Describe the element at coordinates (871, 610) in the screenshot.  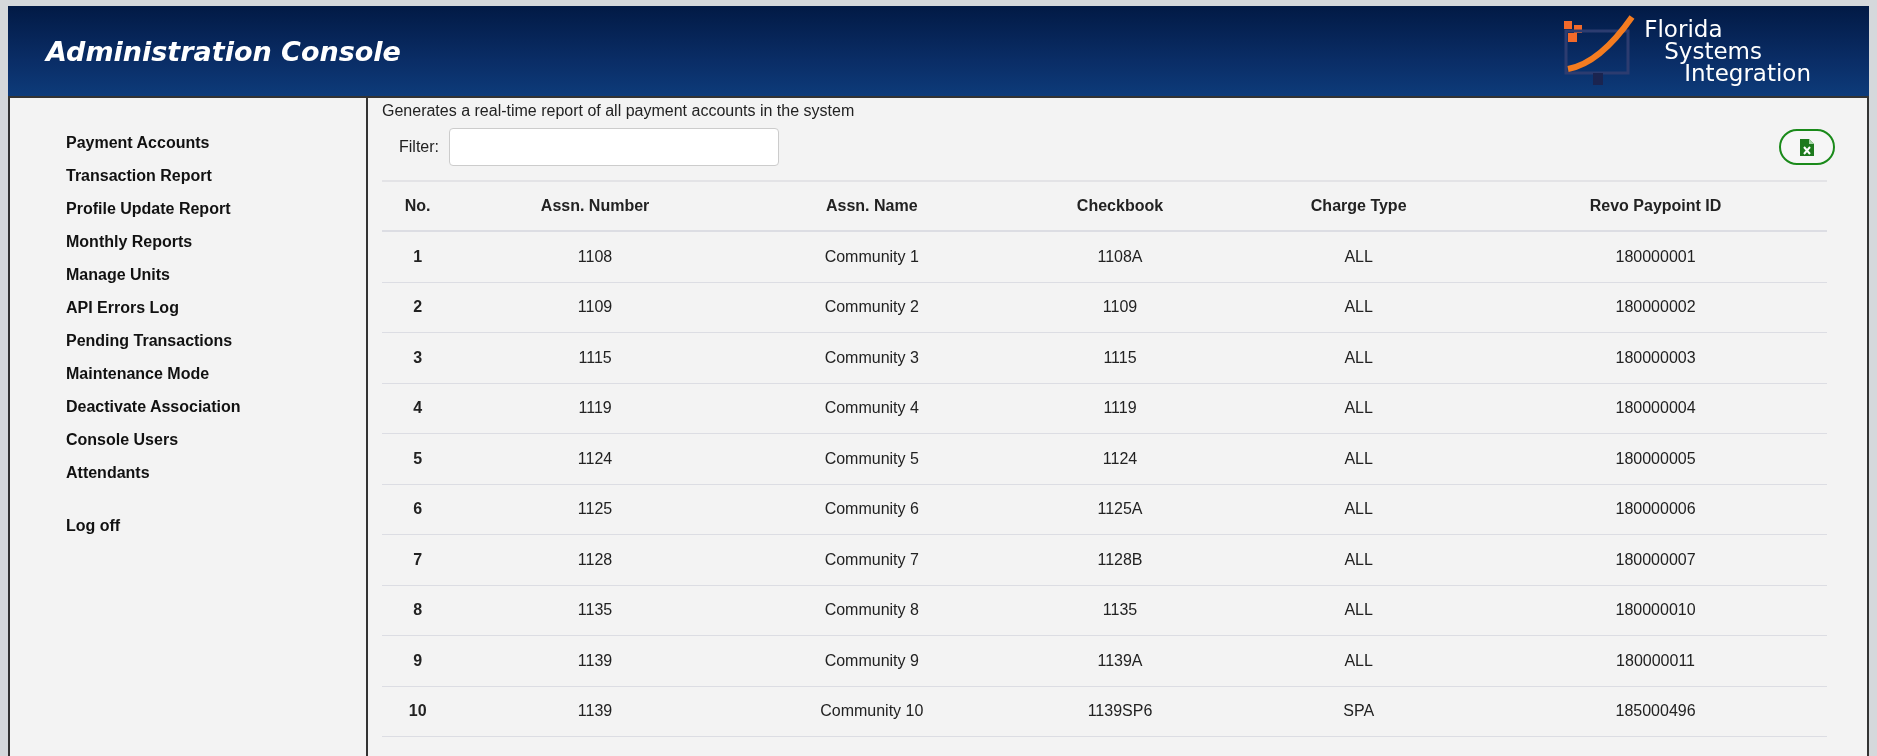
I see `table-cell: Community 8` at that location.